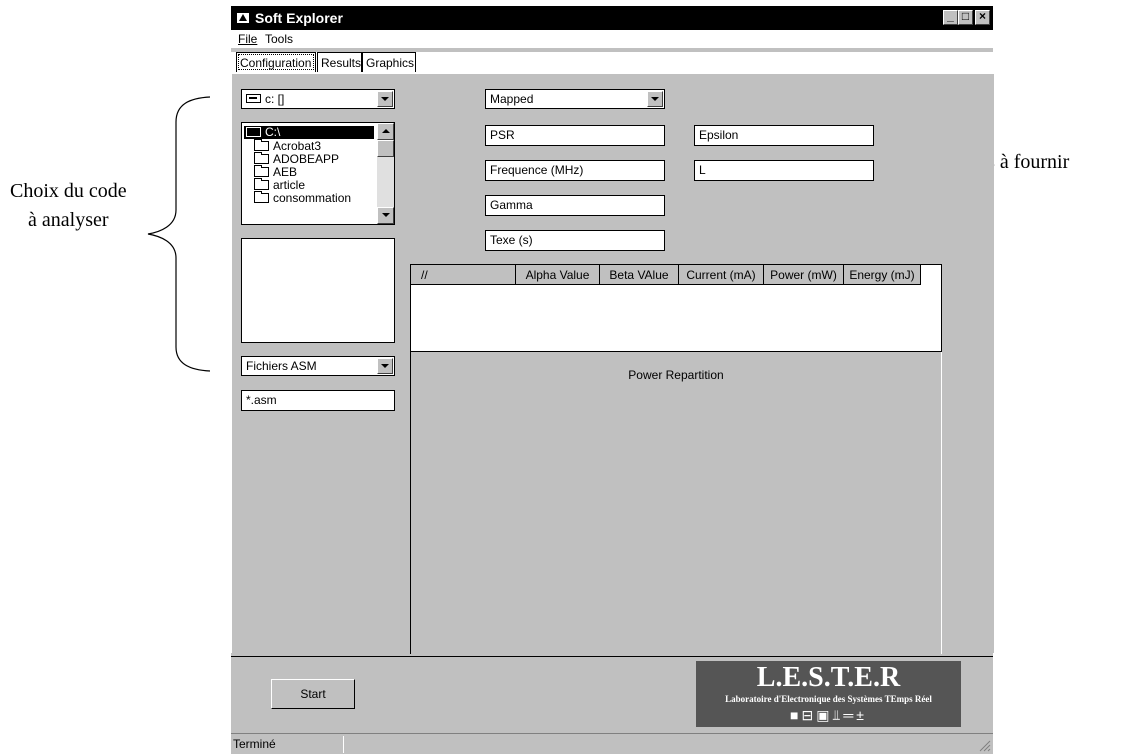 Image resolution: width=1129 pixels, height=754 pixels. What do you see at coordinates (385, 131) in the screenshot?
I see `scroll-up-button` at bounding box center [385, 131].